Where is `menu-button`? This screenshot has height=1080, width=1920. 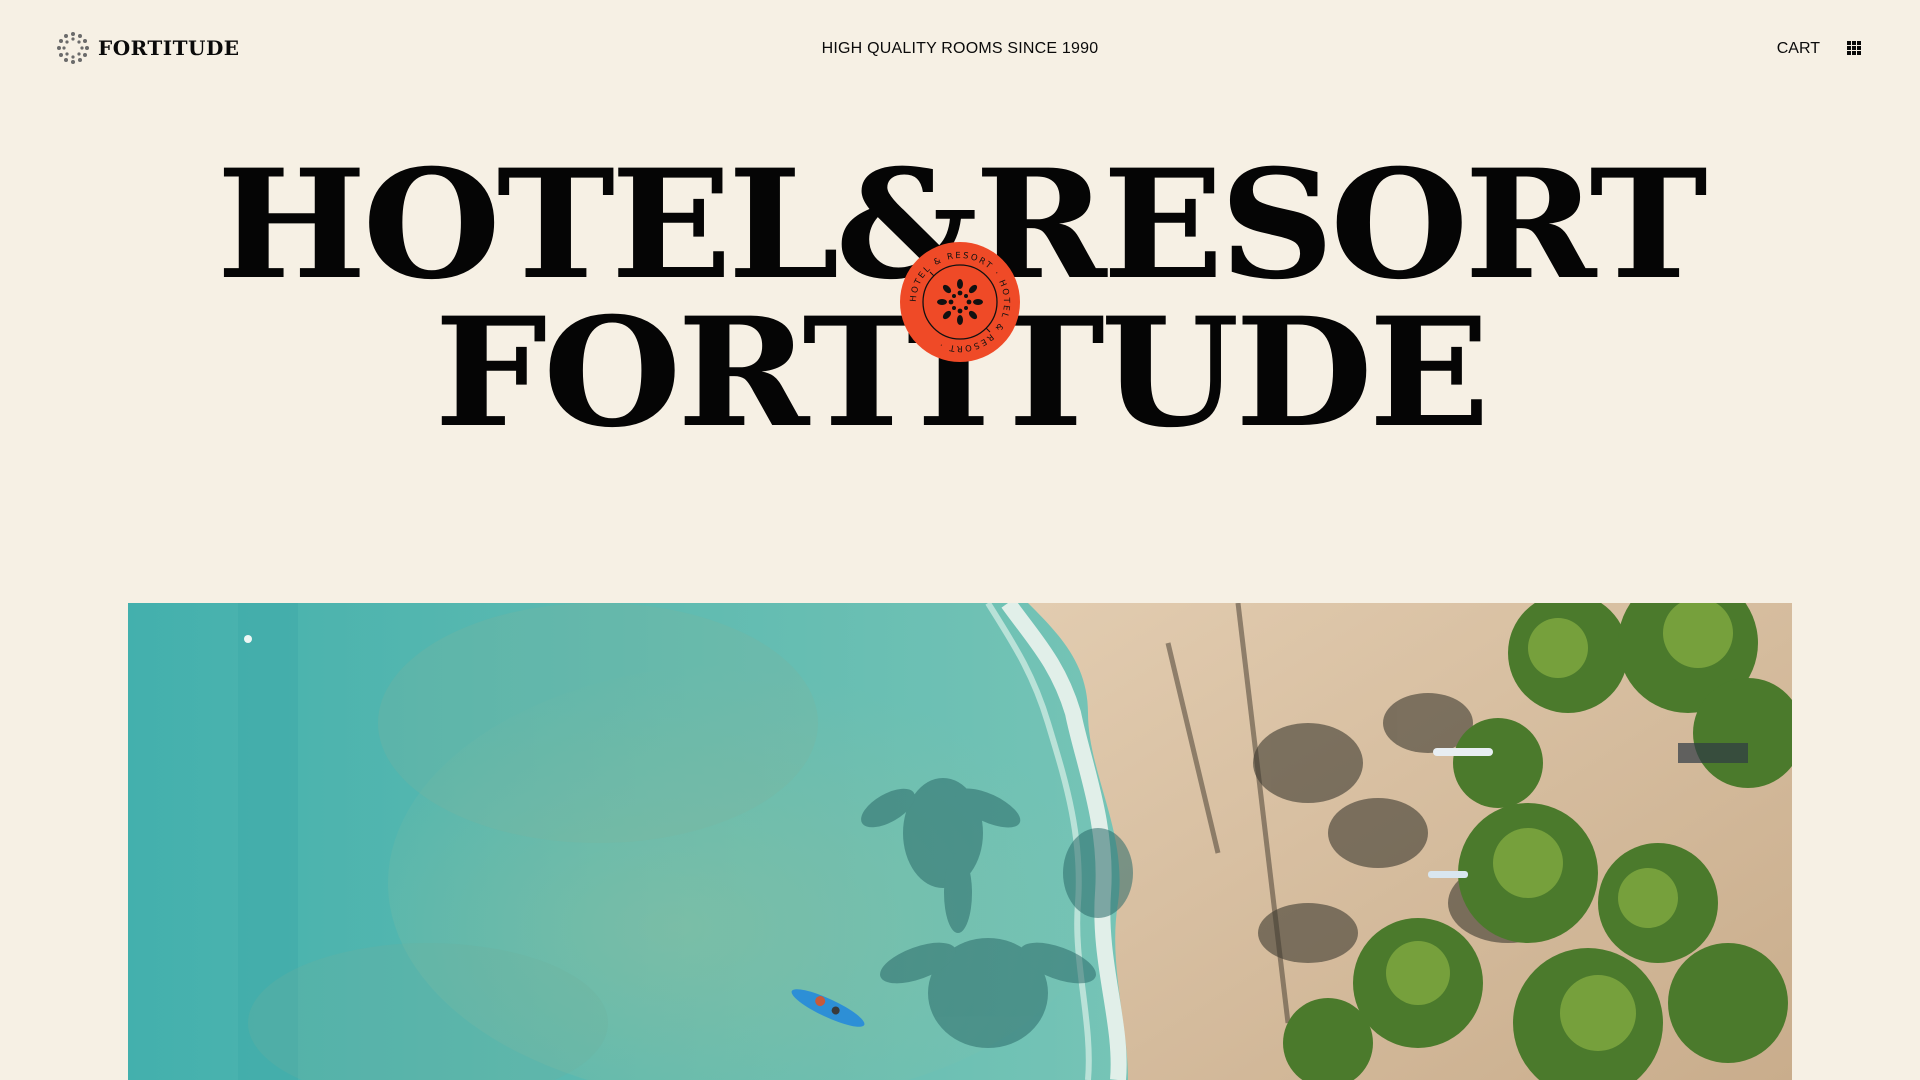 menu-button is located at coordinates (1854, 48).